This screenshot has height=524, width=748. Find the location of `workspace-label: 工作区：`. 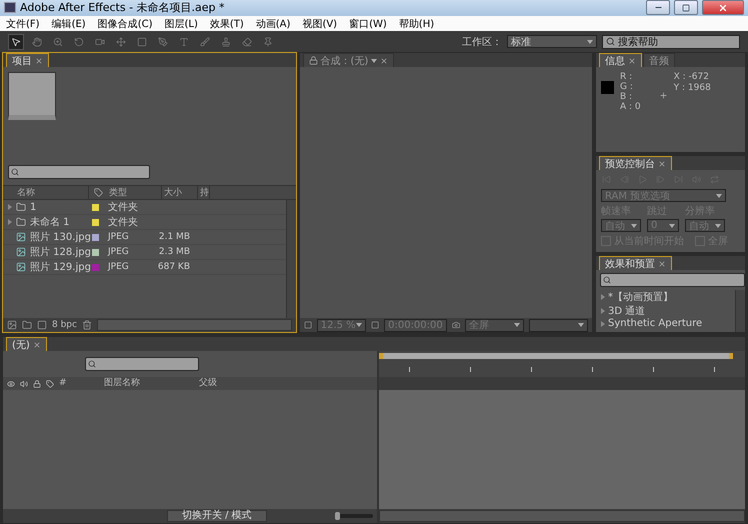

workspace-label: 工作区： is located at coordinates (482, 42).